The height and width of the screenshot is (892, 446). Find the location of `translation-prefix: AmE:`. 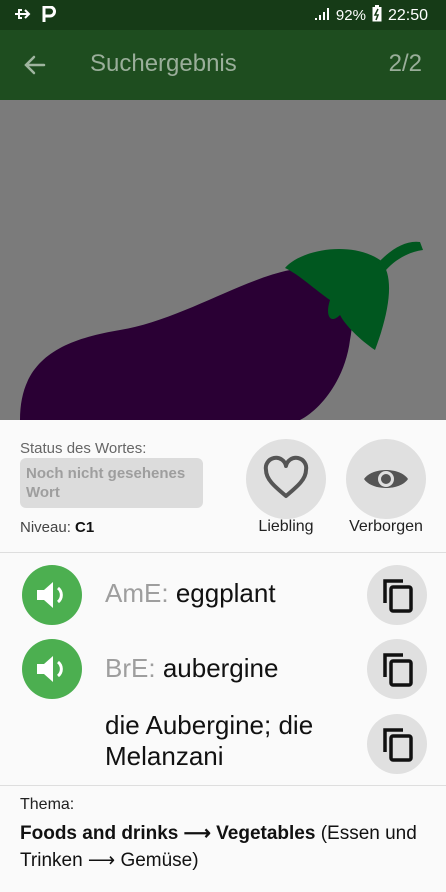

translation-prefix: AmE: is located at coordinates (137, 593).